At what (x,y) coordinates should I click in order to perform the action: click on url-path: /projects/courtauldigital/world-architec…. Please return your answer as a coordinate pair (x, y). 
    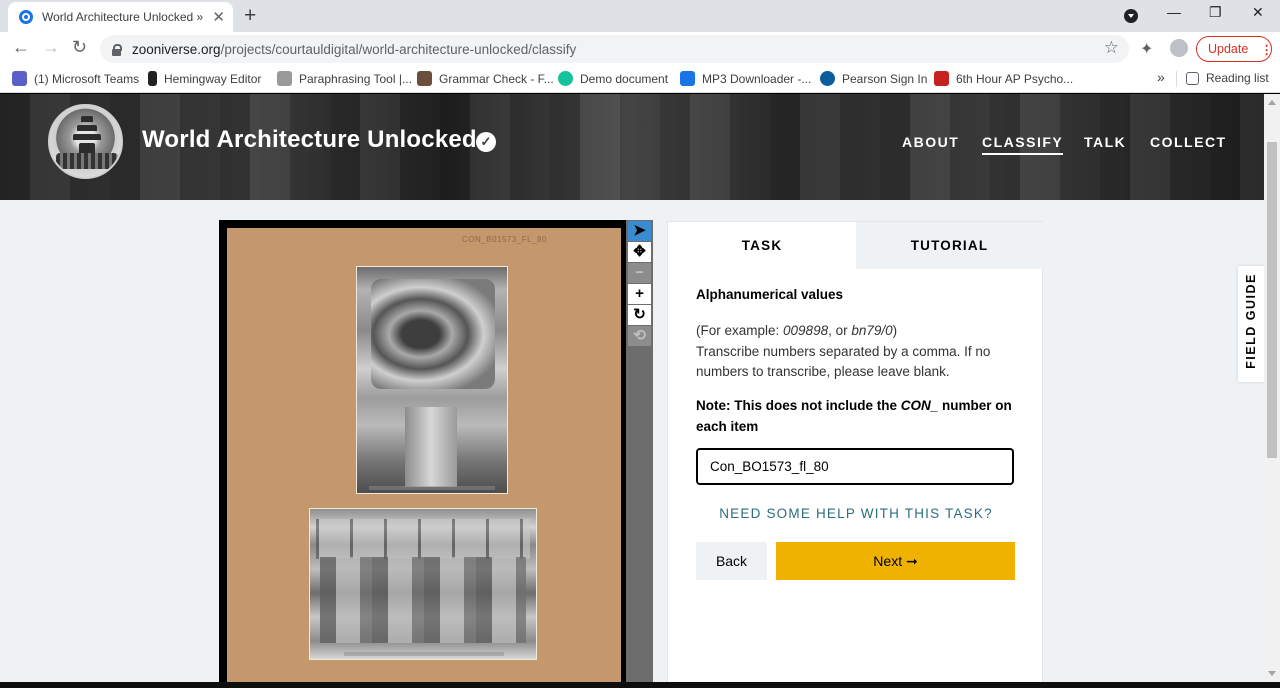
    Looking at the image, I should click on (398, 49).